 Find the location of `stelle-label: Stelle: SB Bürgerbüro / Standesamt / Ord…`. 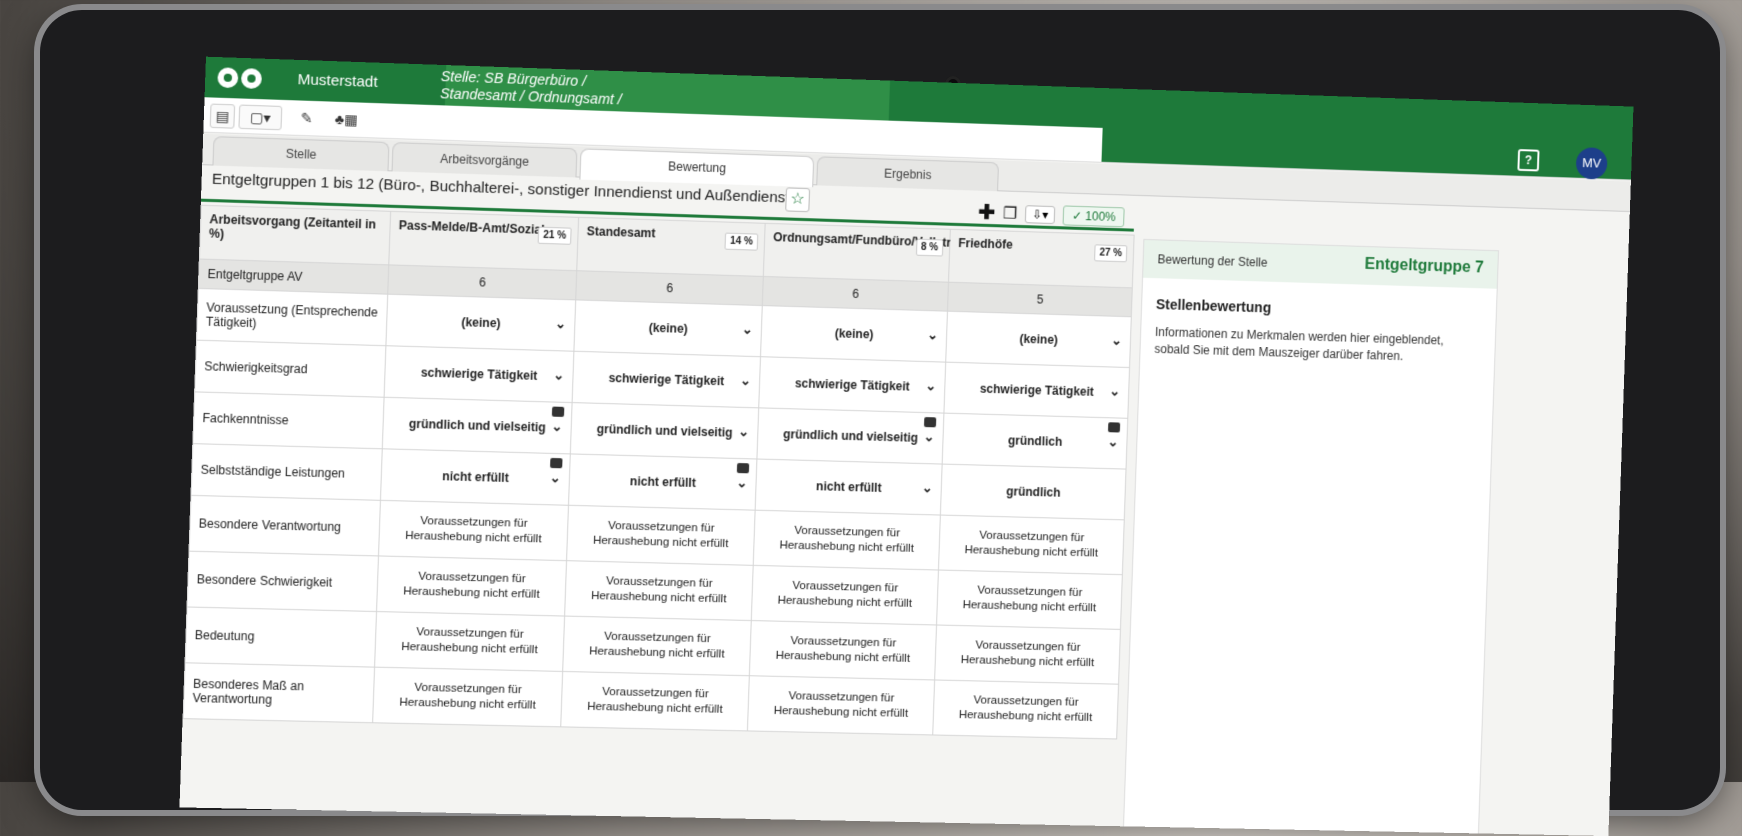

stelle-label: Stelle: SB Bürgerbüro / Standesamt / Ord… is located at coordinates (531, 88).